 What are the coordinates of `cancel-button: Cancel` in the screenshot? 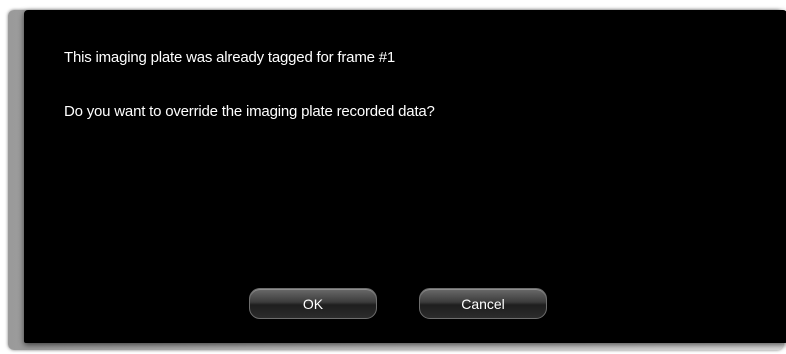 It's located at (483, 303).